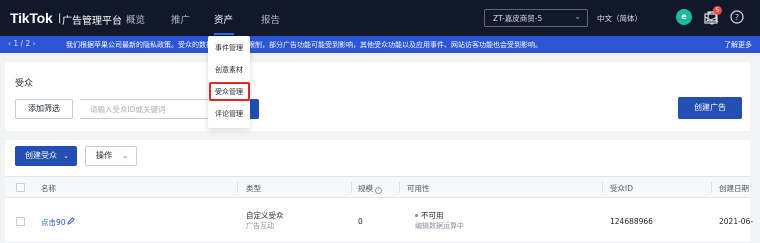 The width and height of the screenshot is (760, 243). Describe the element at coordinates (734, 188) in the screenshot. I see `column-header-created-date: 创建日期` at that location.